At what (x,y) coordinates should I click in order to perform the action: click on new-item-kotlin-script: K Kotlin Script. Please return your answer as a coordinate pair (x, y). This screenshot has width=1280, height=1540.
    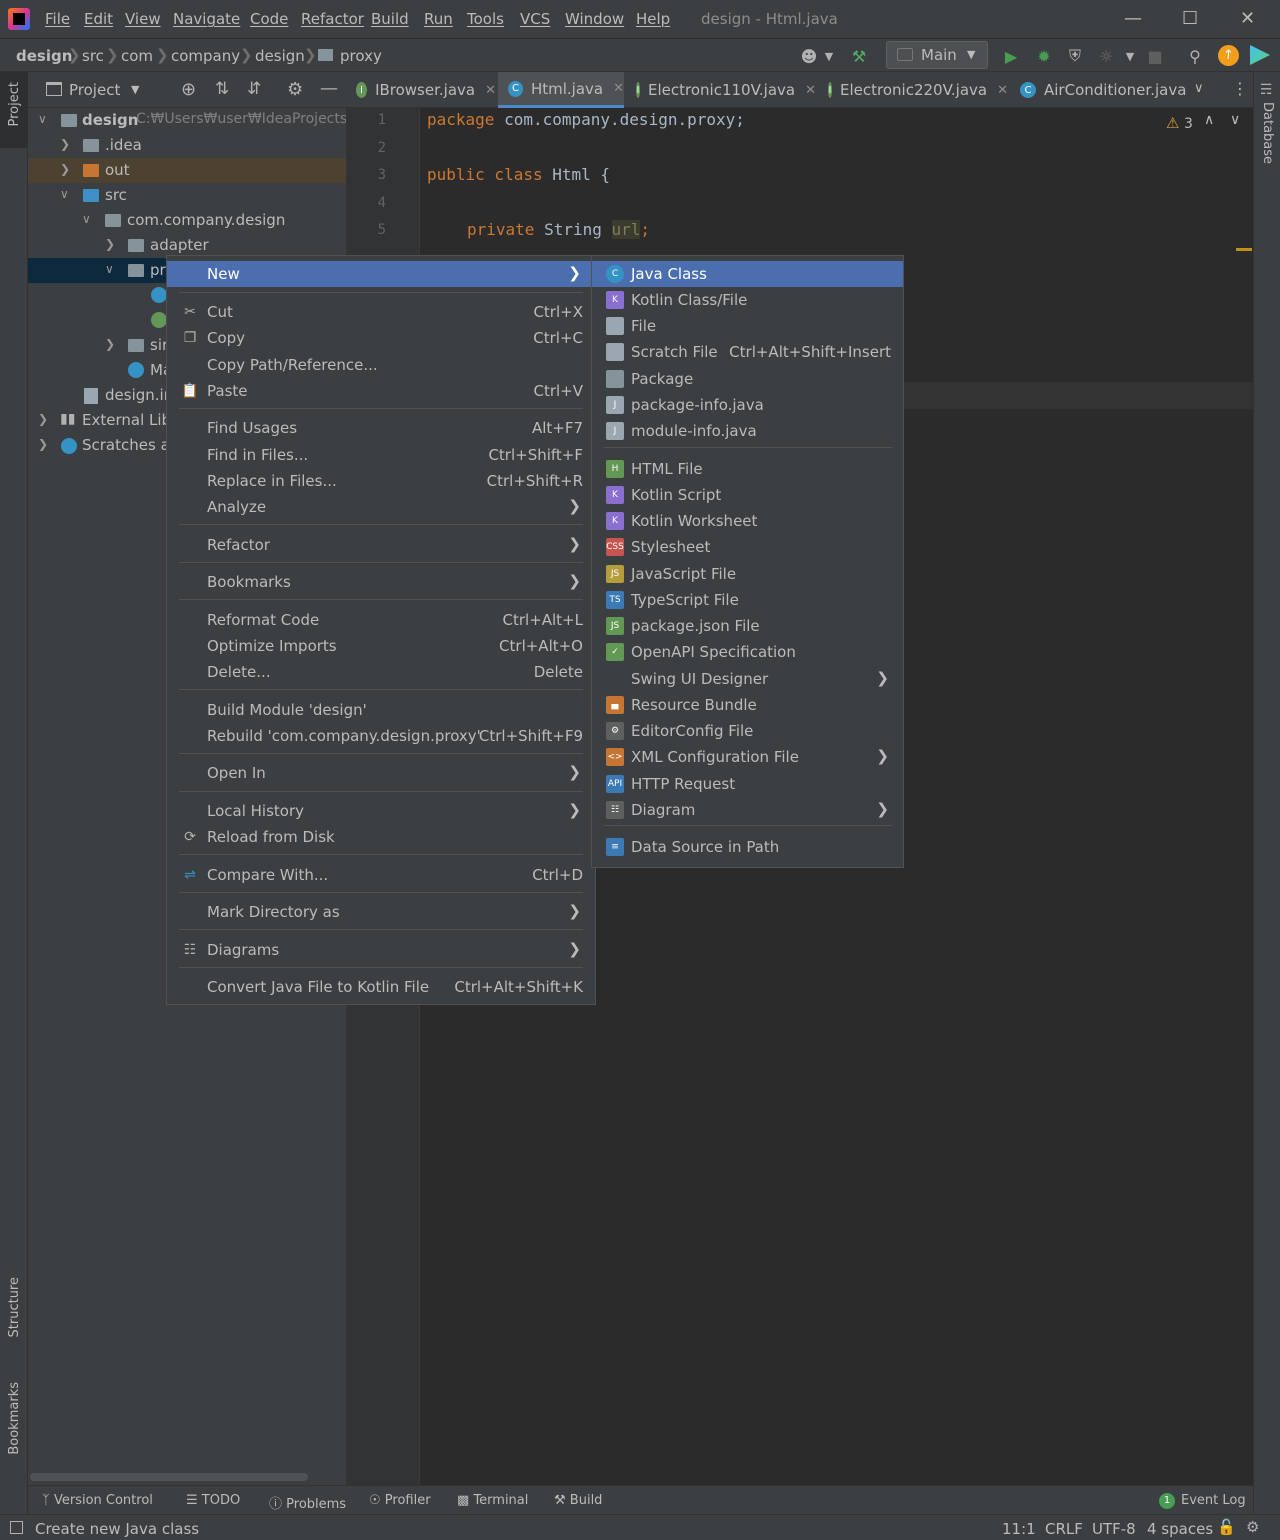
    Looking at the image, I should click on (747, 495).